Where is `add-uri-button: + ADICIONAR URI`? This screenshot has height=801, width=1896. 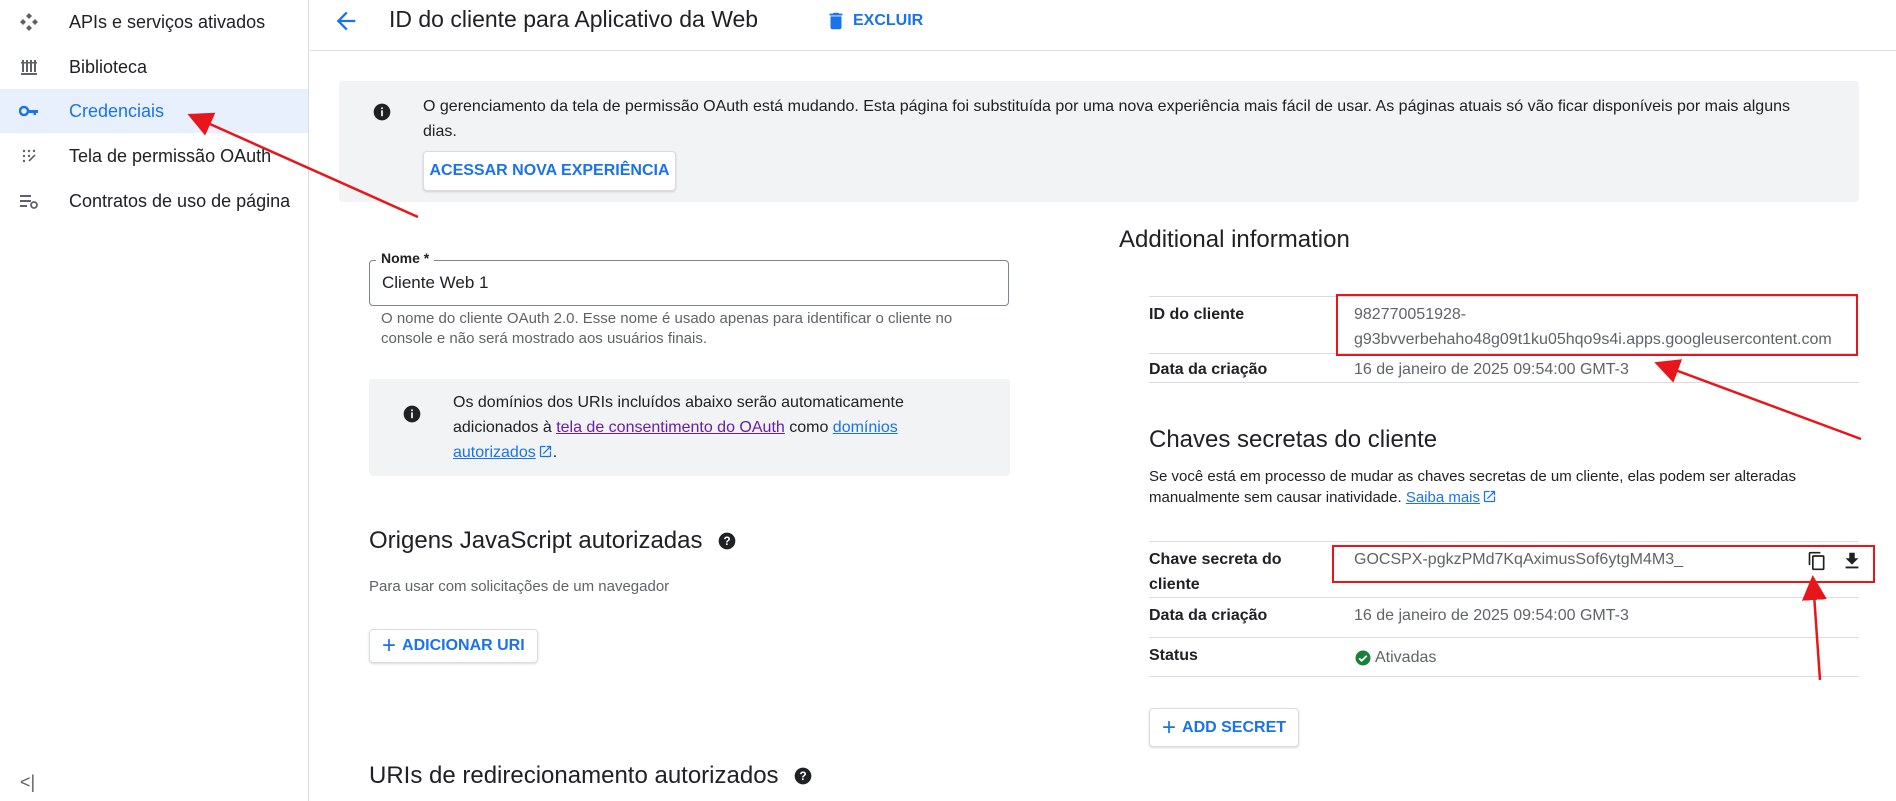 add-uri-button: + ADICIONAR URI is located at coordinates (453, 646).